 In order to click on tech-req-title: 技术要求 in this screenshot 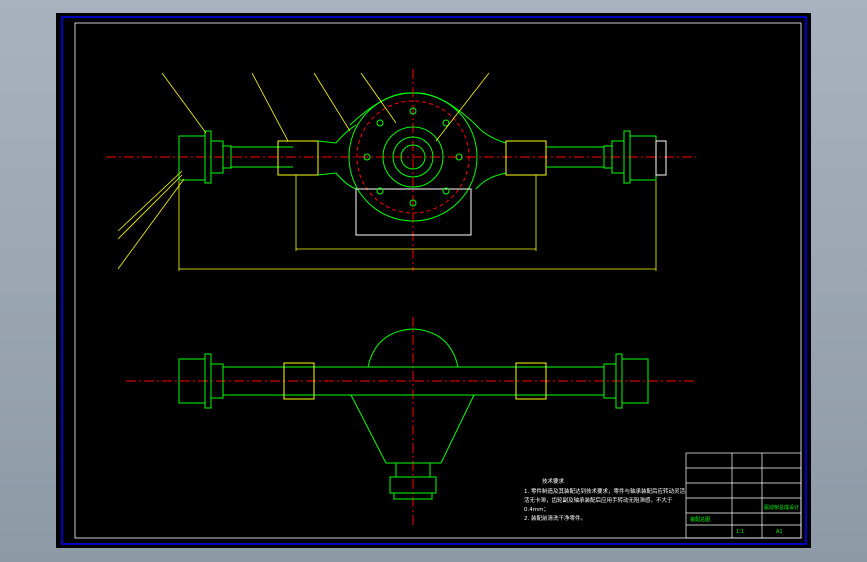, I will do `click(553, 481)`.